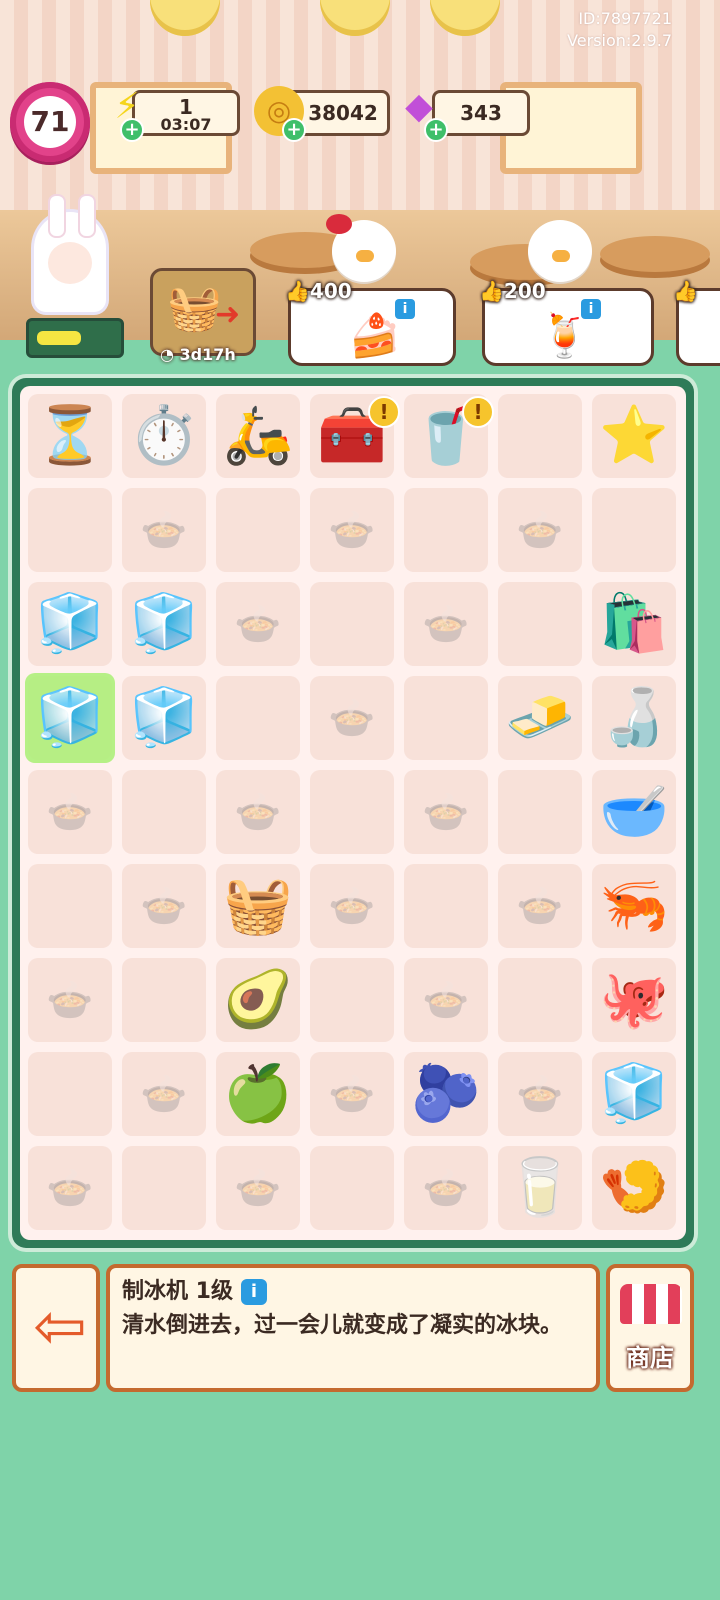 The image size is (720, 1600). What do you see at coordinates (540, 718) in the screenshot?
I see `butter-icon: 🧈` at bounding box center [540, 718].